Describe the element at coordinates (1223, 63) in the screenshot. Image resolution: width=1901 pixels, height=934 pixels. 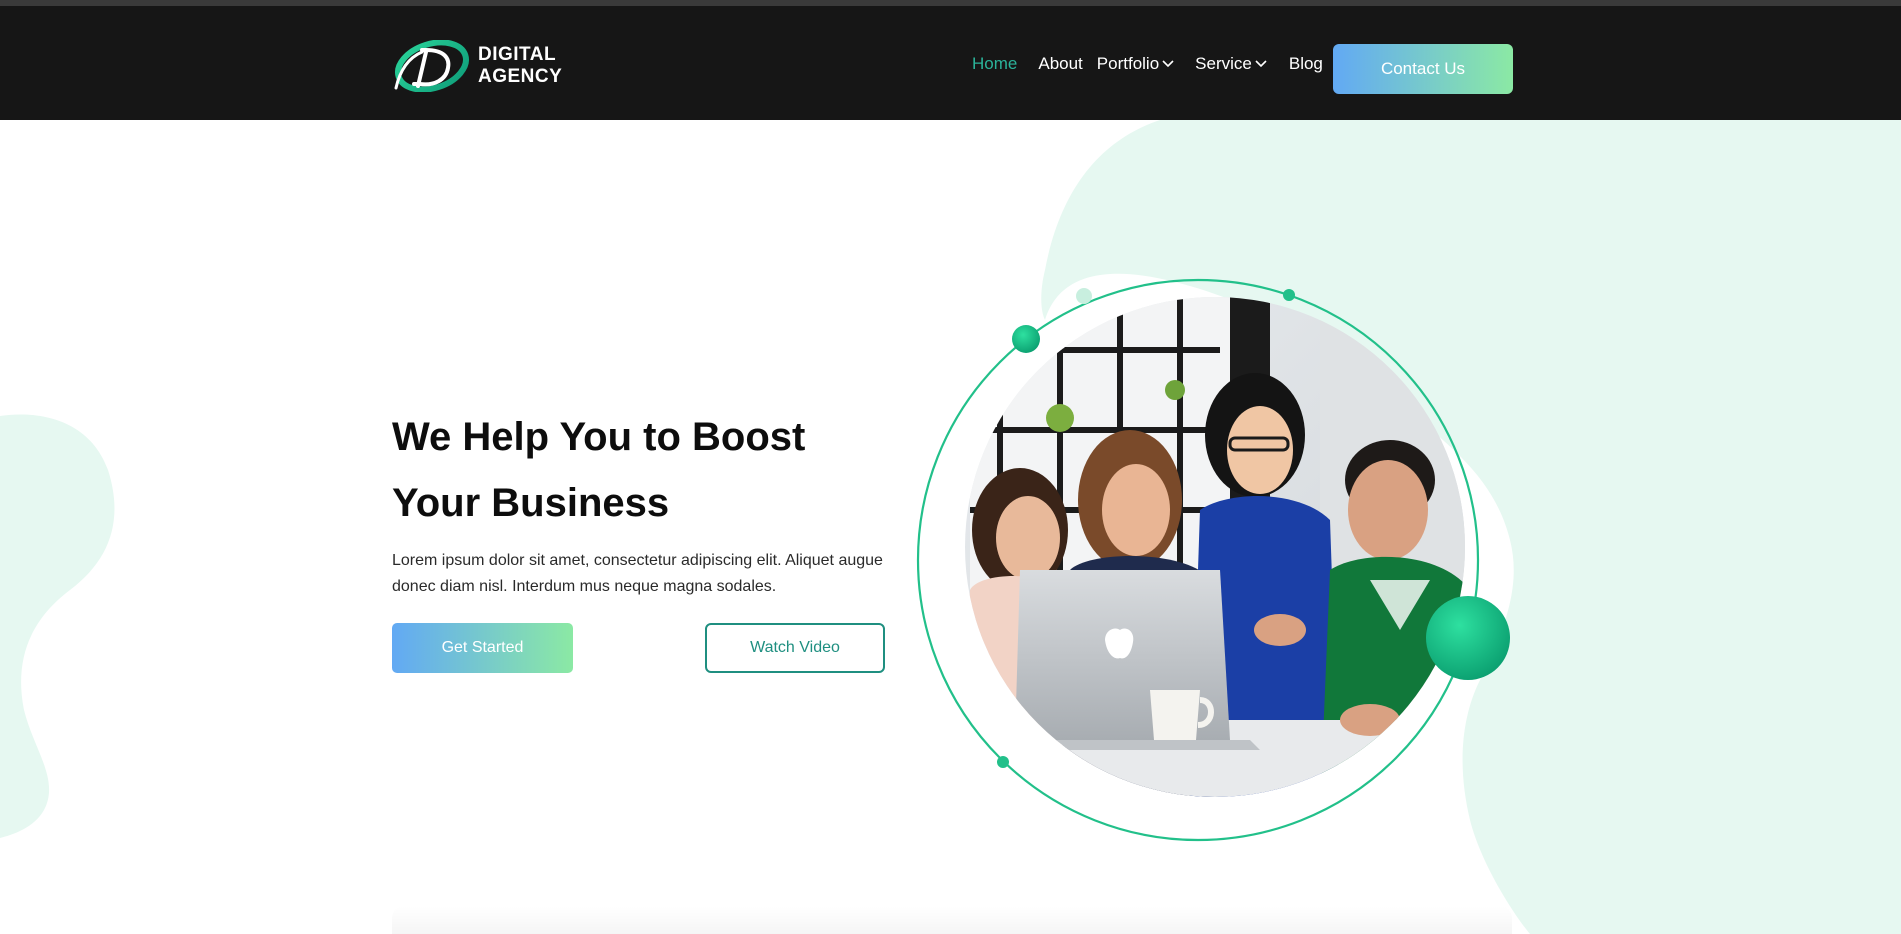
I see `nav-item-label: Service` at that location.